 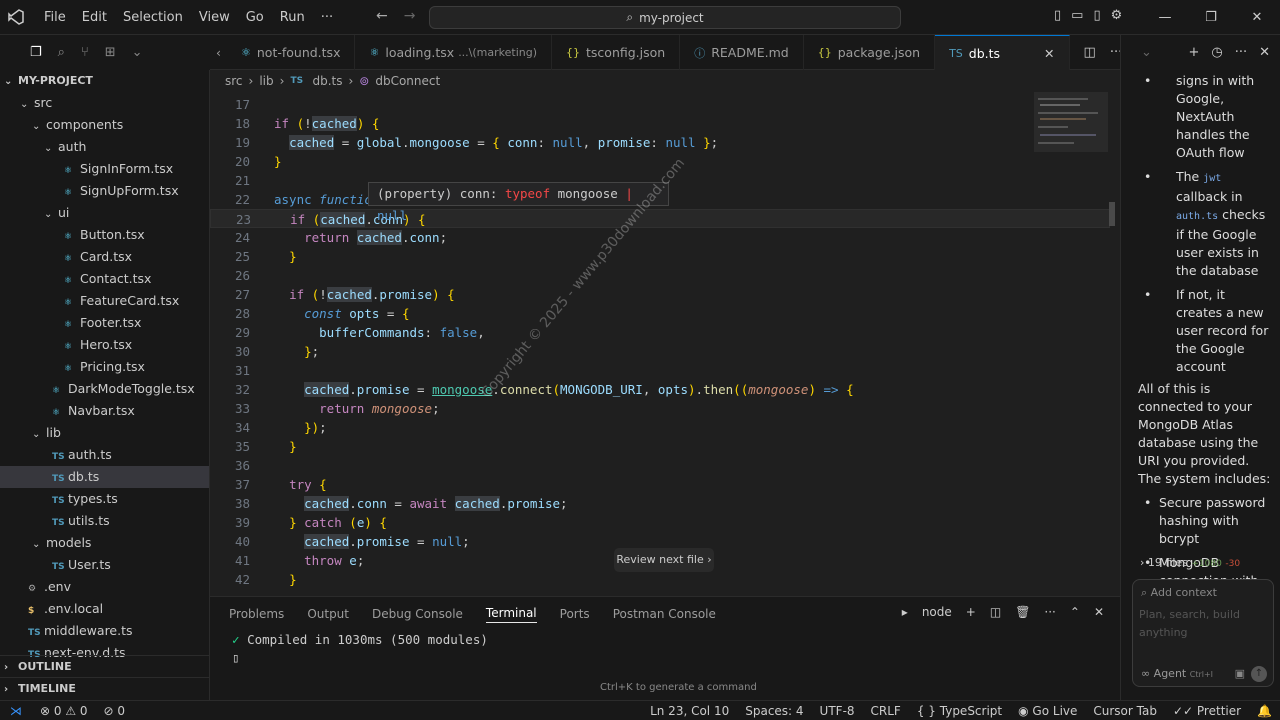 What do you see at coordinates (689, 711) in the screenshot?
I see `cursor-position: Ln 23, Col 10` at bounding box center [689, 711].